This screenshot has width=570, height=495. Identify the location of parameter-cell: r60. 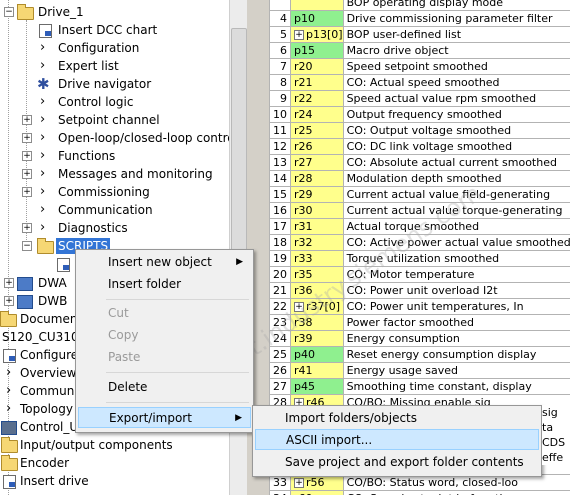
(317, 492).